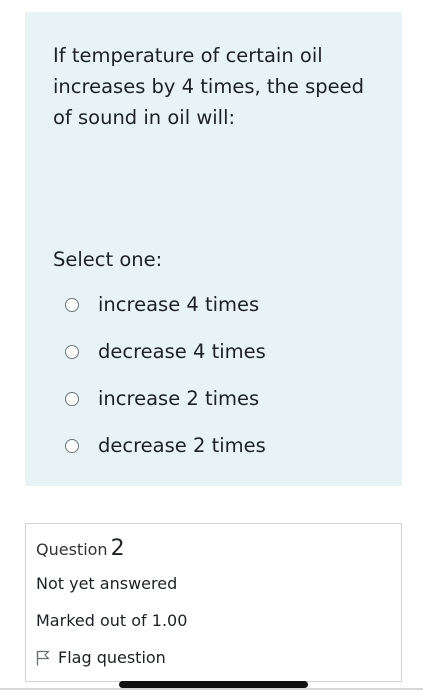 The image size is (423, 700). Describe the element at coordinates (179, 398) in the screenshot. I see `answer-option-label: increase 2 times` at that location.